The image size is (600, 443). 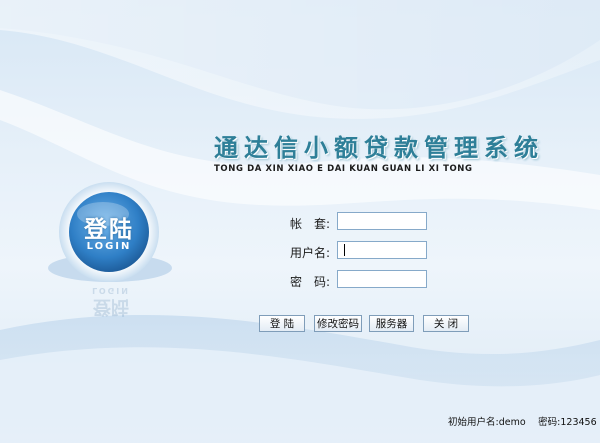 I want to click on login-logo: 登陆 LOGIN, so click(x=109, y=236).